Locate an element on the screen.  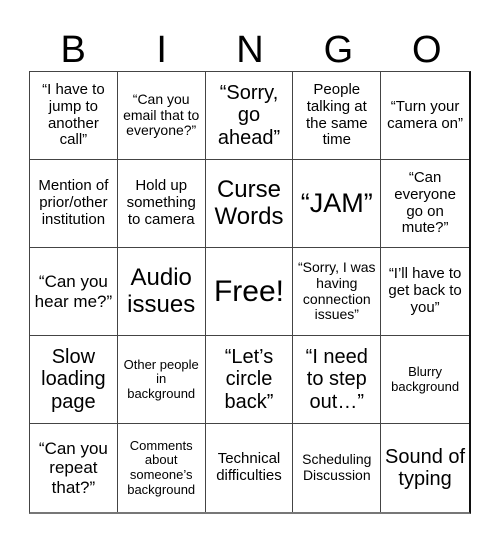
cell-text: Scheduling Discussion is located at coordinates (337, 467).